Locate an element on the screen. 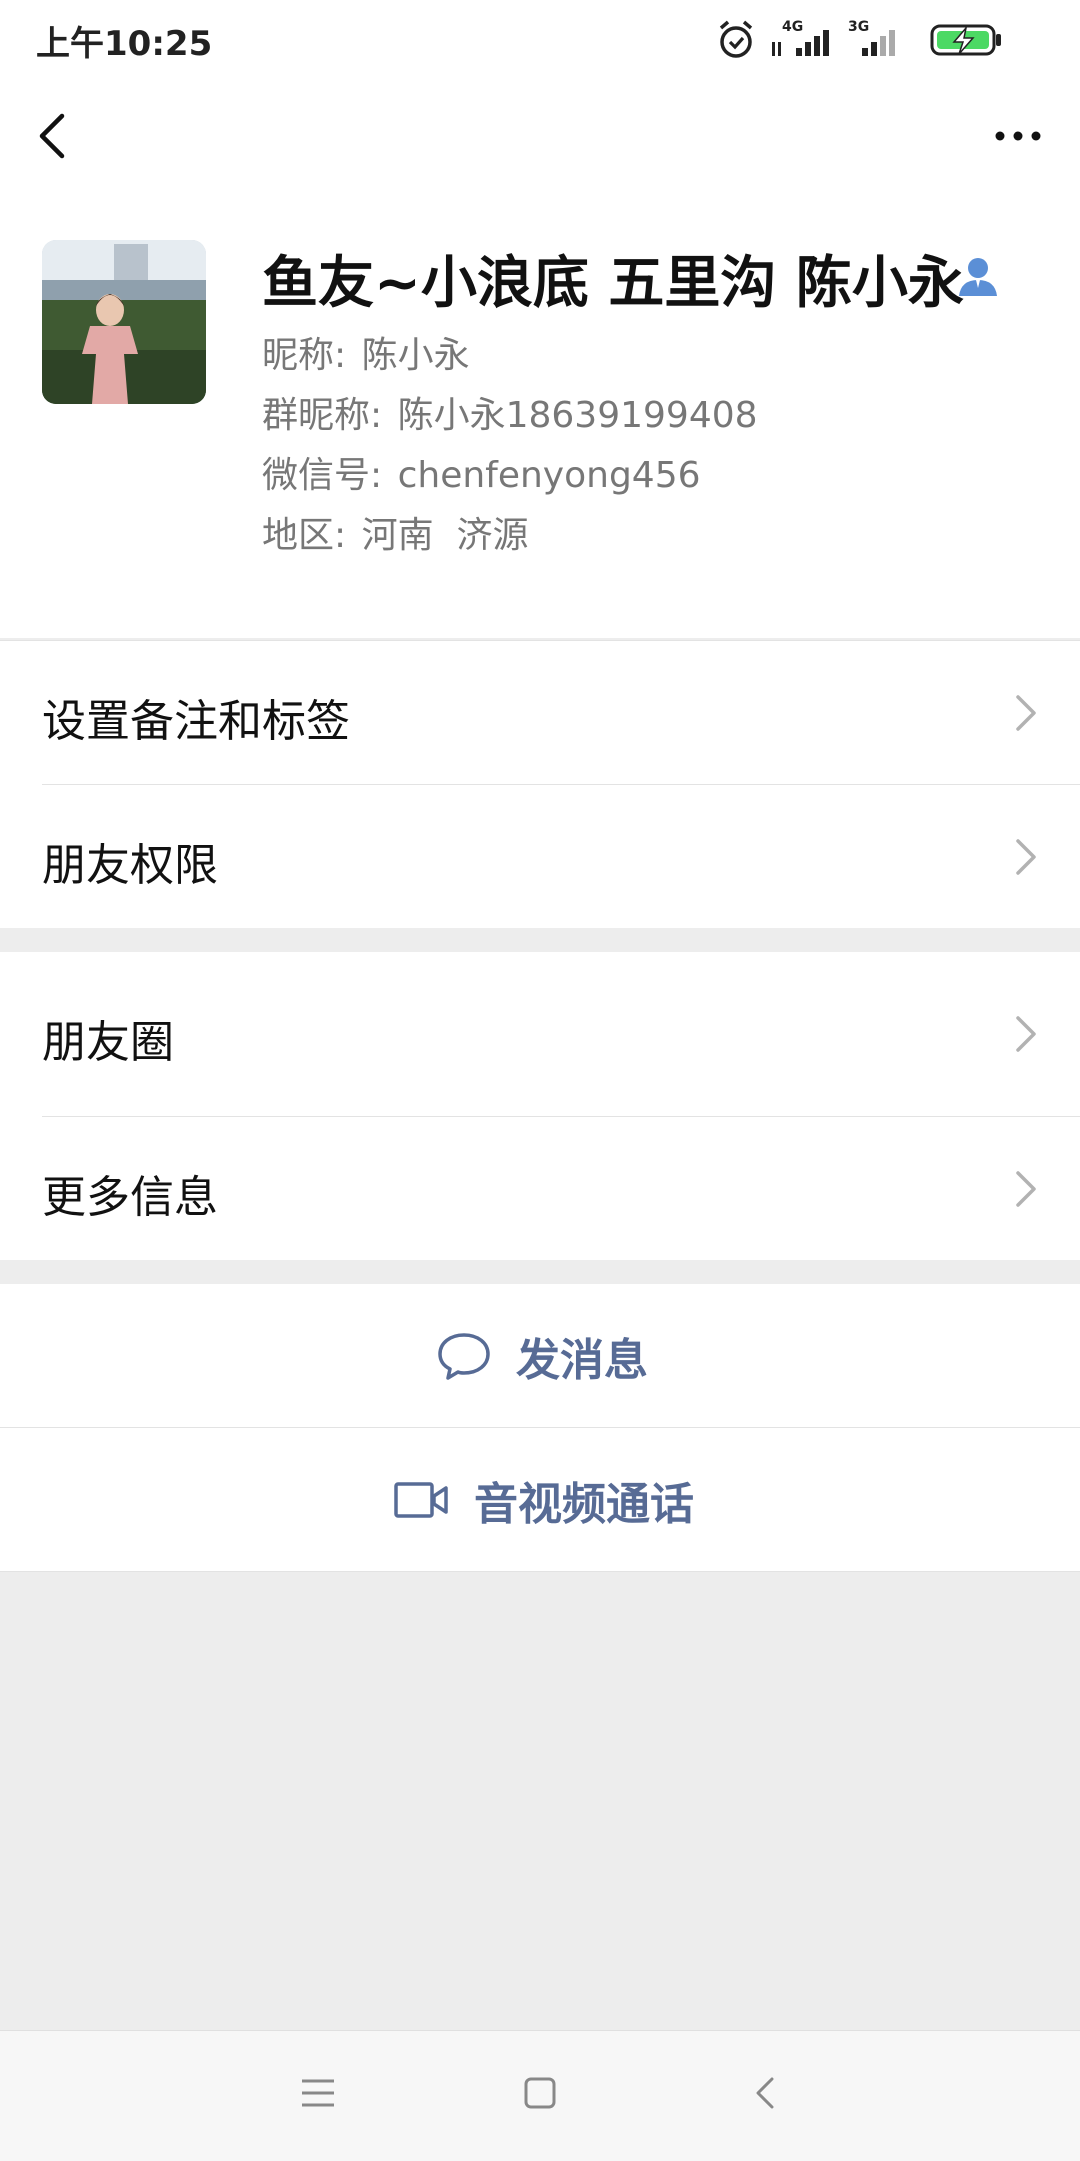 Image resolution: width=1080 pixels, height=2161 pixels. avatar-photo is located at coordinates (124, 322).